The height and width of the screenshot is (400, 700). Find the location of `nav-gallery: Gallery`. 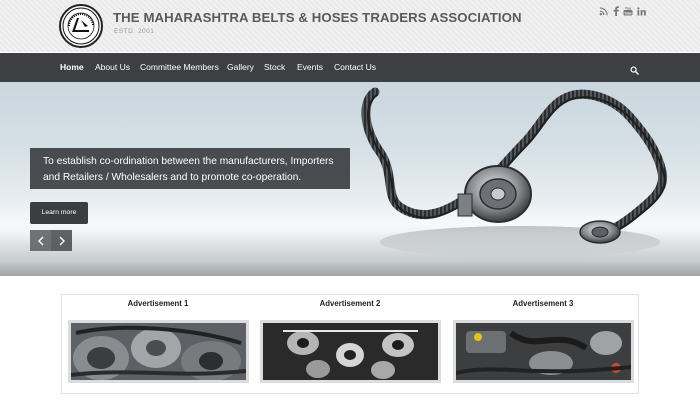

nav-gallery: Gallery is located at coordinates (240, 67).